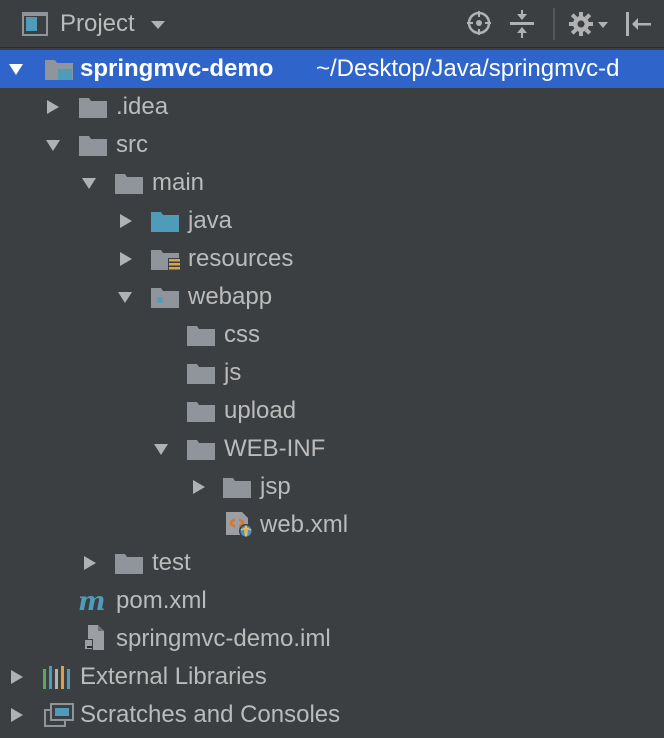 The height and width of the screenshot is (738, 664). Describe the element at coordinates (332, 297) in the screenshot. I see `tree-row-webapp: webapp` at that location.